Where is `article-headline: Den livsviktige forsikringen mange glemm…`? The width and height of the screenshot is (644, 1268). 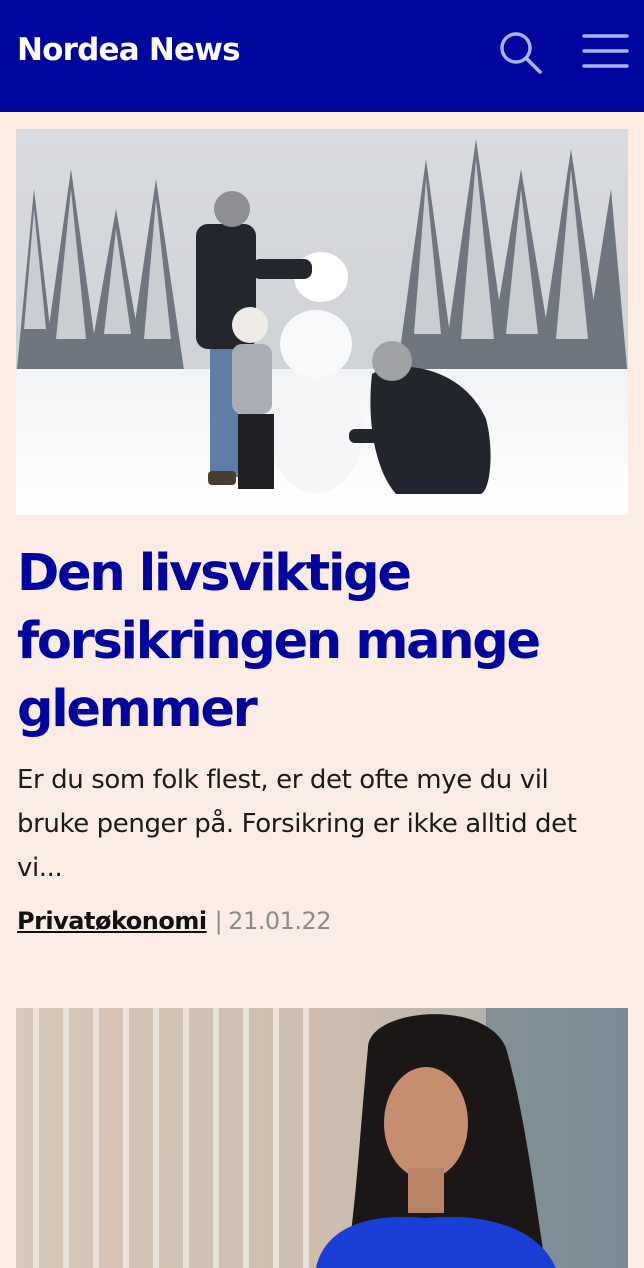 article-headline: Den livsviktige forsikringen mange glemm… is located at coordinates (317, 642).